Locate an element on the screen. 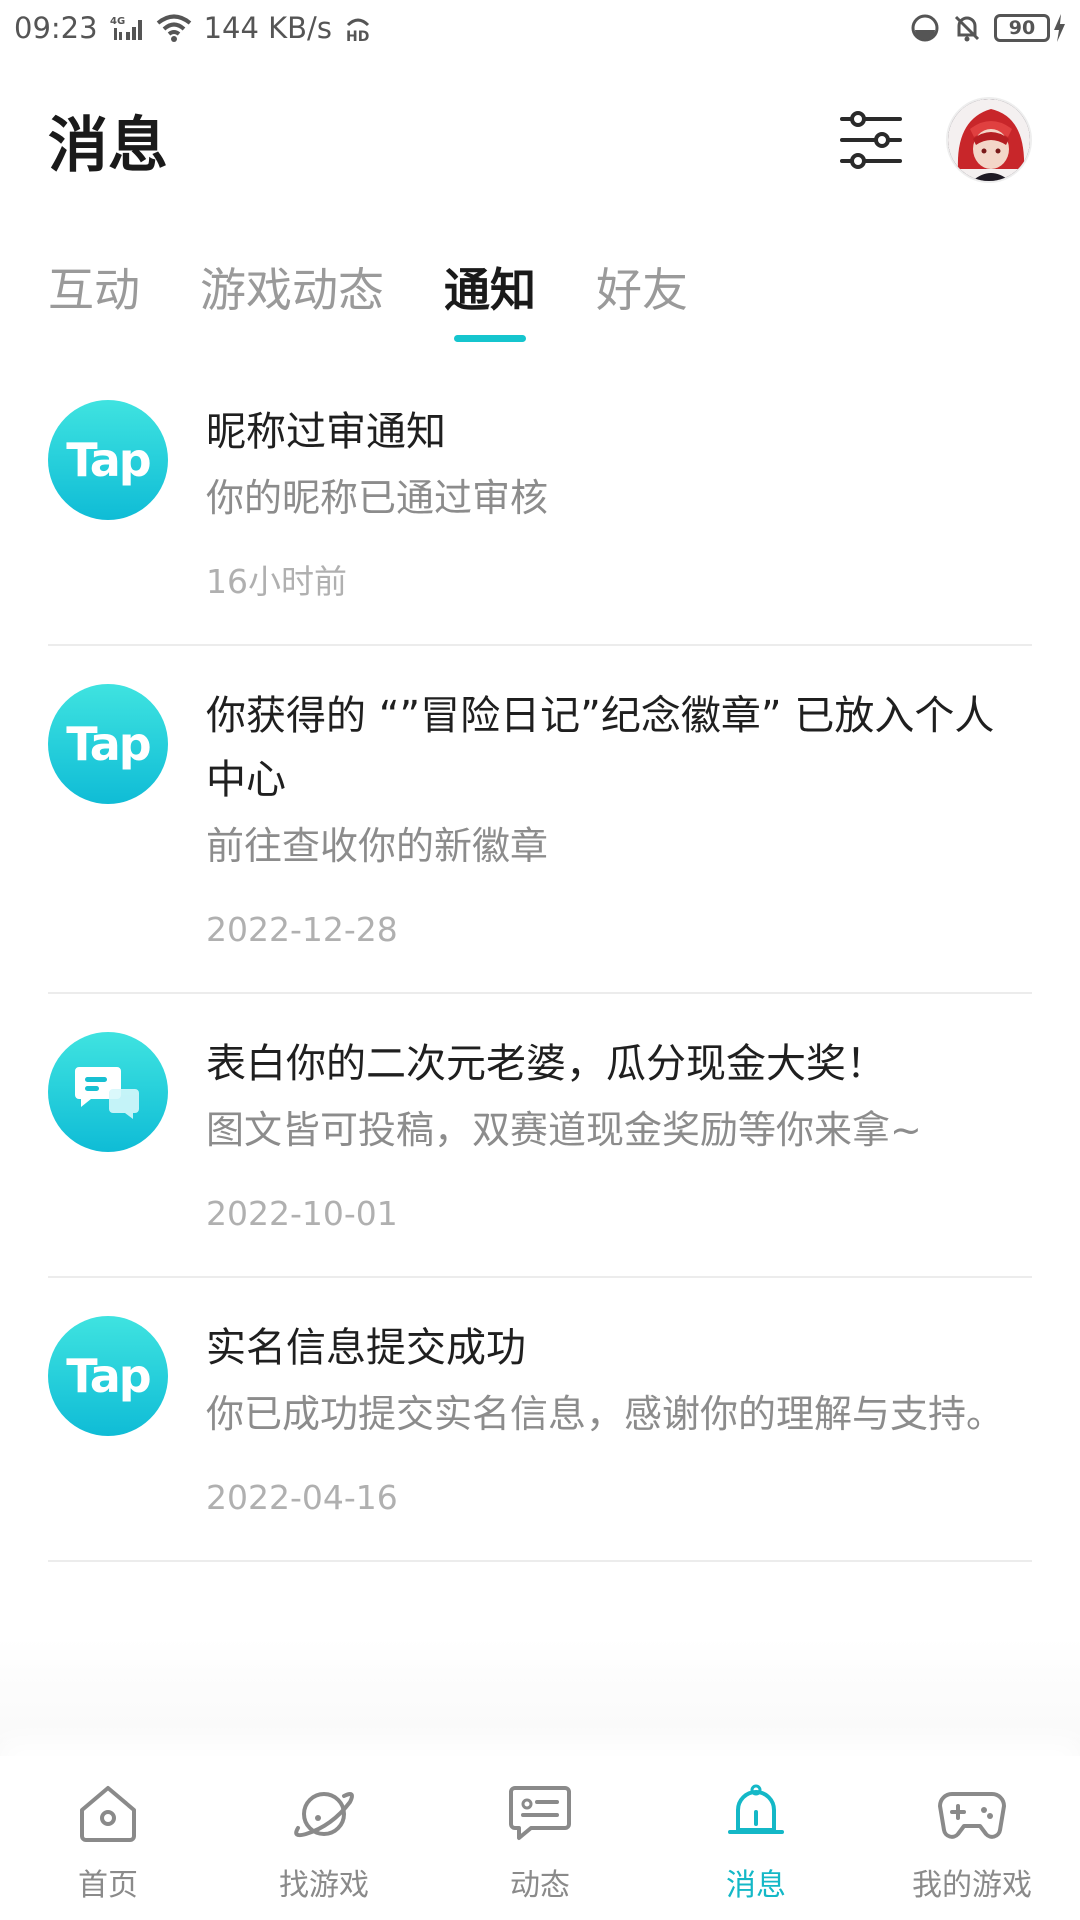 This screenshot has width=1080, height=1920. status-left: 09:23 4G 144 KB/s HD is located at coordinates (193, 28).